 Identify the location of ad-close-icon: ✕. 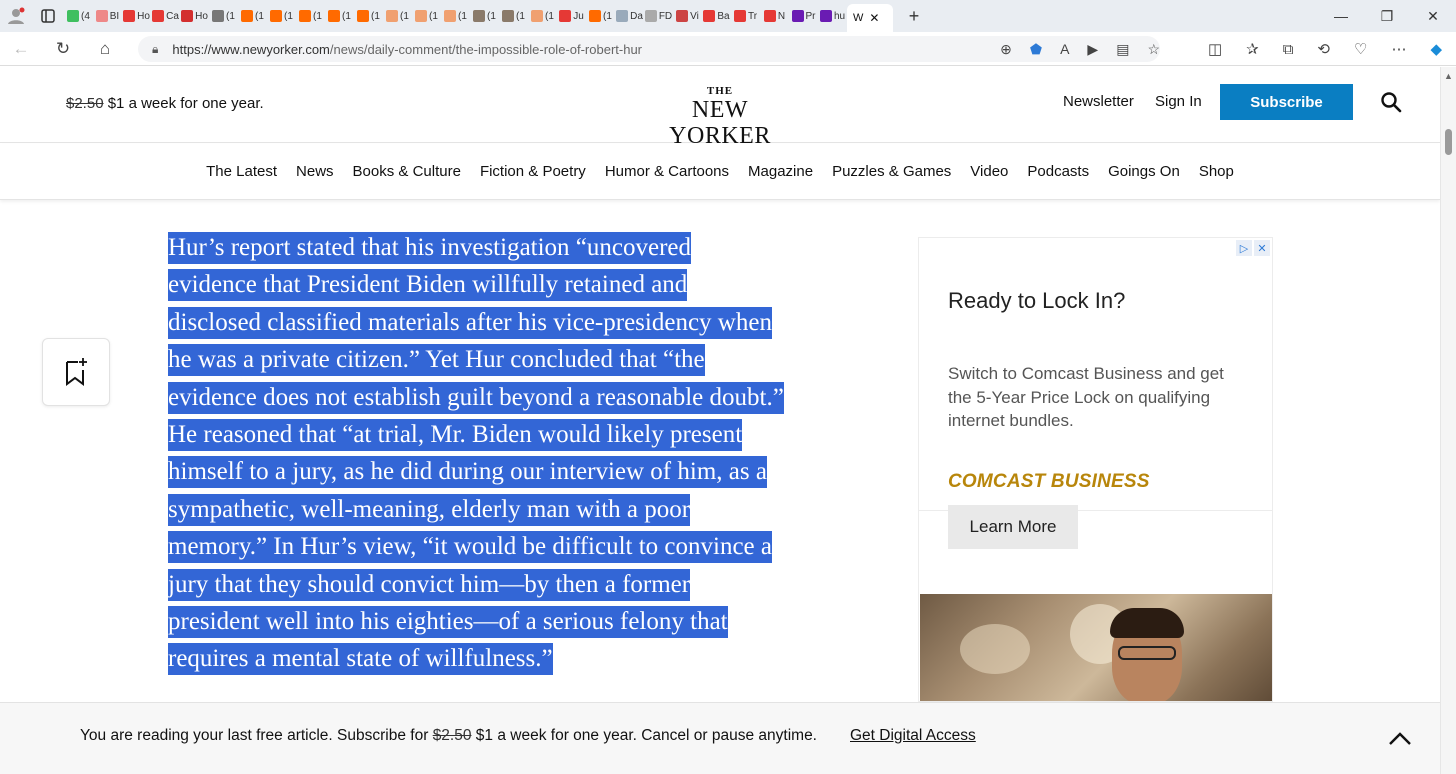
(1262, 248).